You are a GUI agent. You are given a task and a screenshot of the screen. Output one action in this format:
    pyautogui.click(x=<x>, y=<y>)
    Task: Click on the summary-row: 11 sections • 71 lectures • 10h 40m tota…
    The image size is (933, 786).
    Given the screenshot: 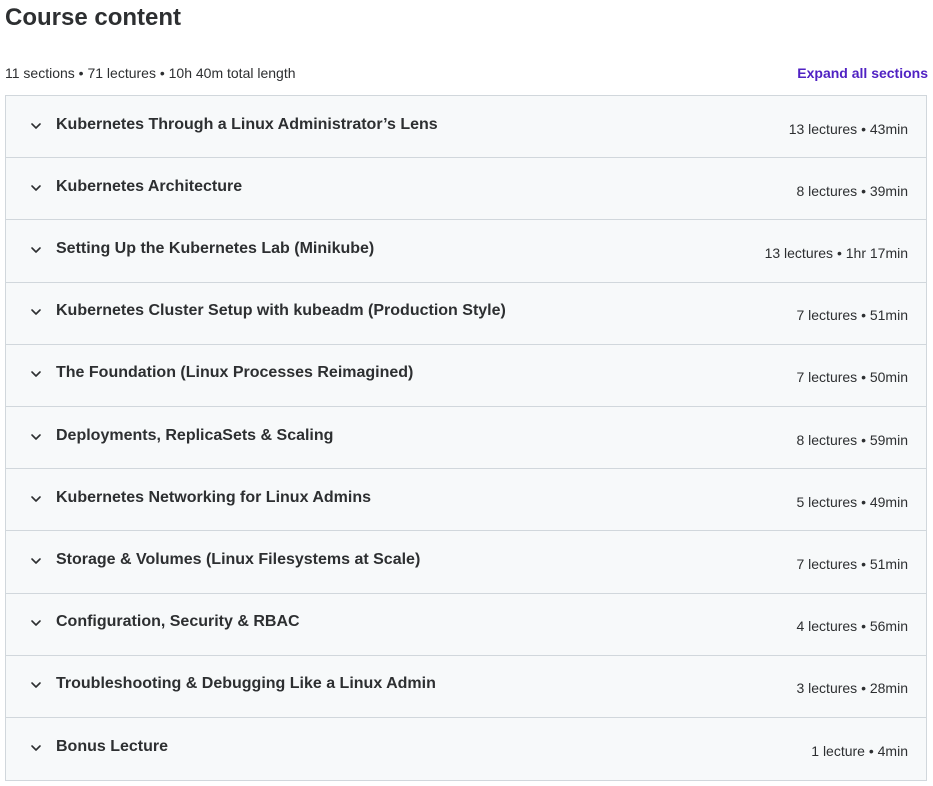 What is the action you would take?
    pyautogui.click(x=466, y=73)
    